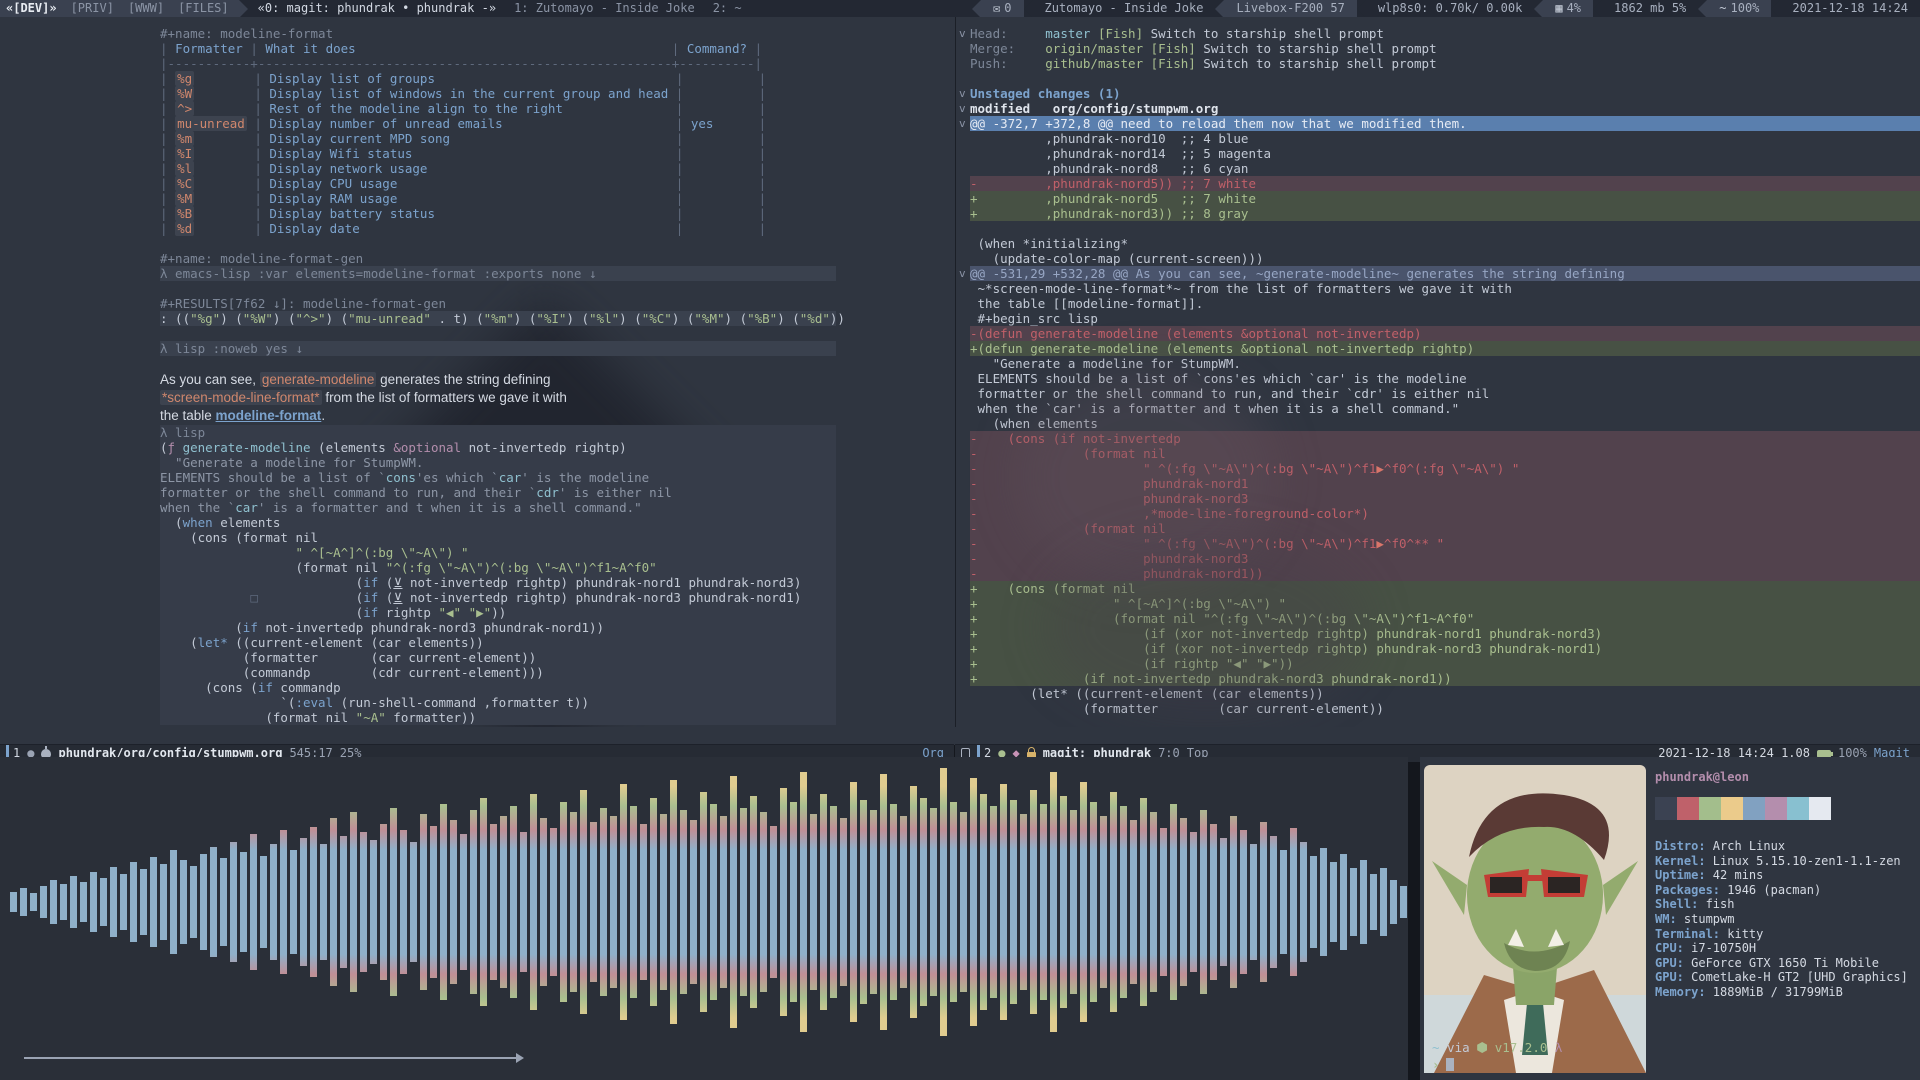  I want to click on status-text: 2021-12-18 14:24, so click(1850, 8).